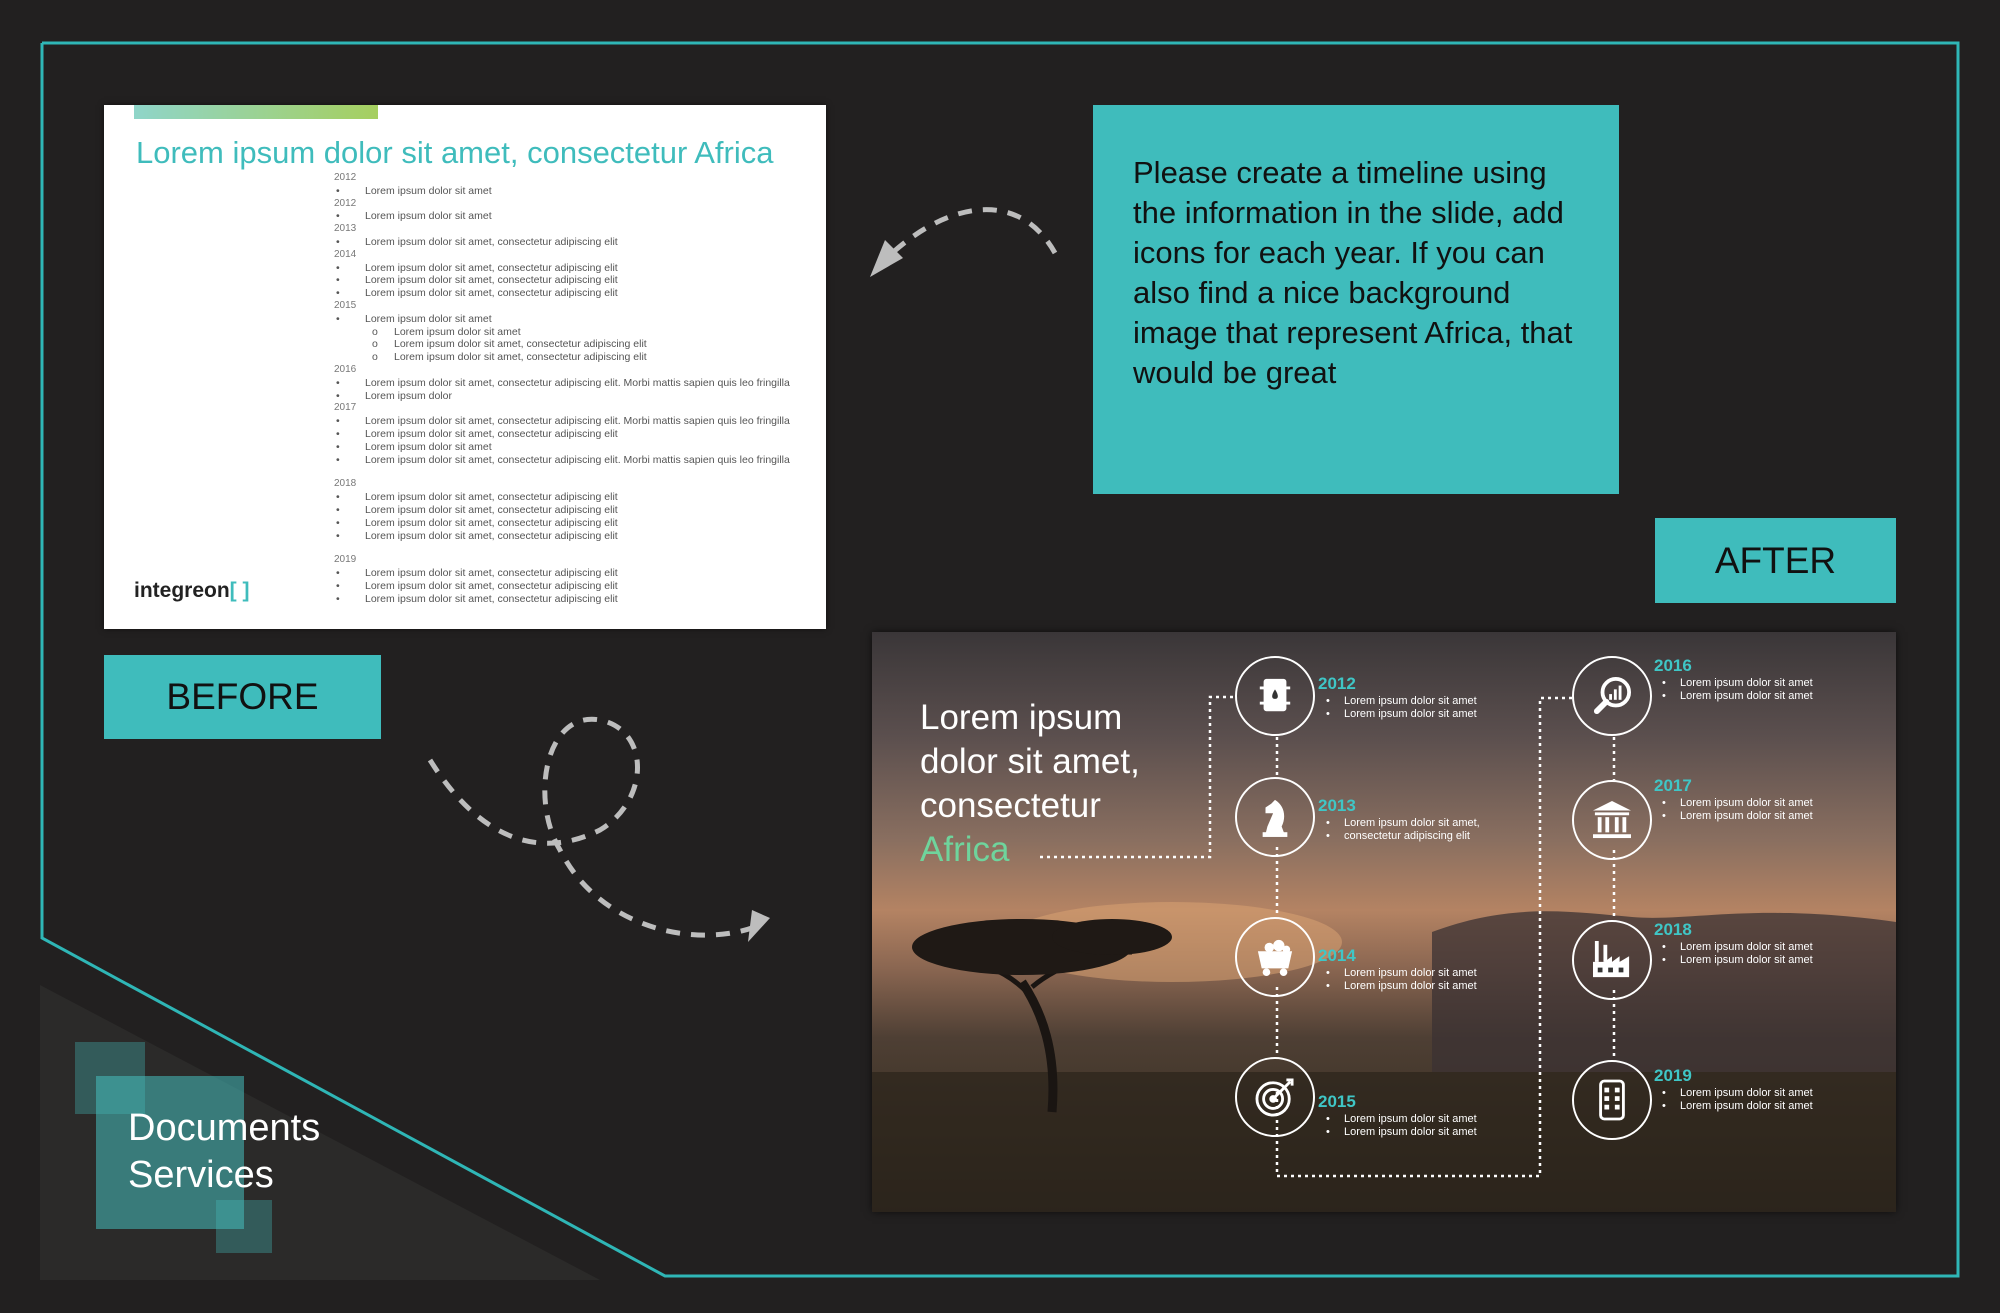 This screenshot has width=2000, height=1313. What do you see at coordinates (1337, 683) in the screenshot?
I see `timeline-year: 2012` at bounding box center [1337, 683].